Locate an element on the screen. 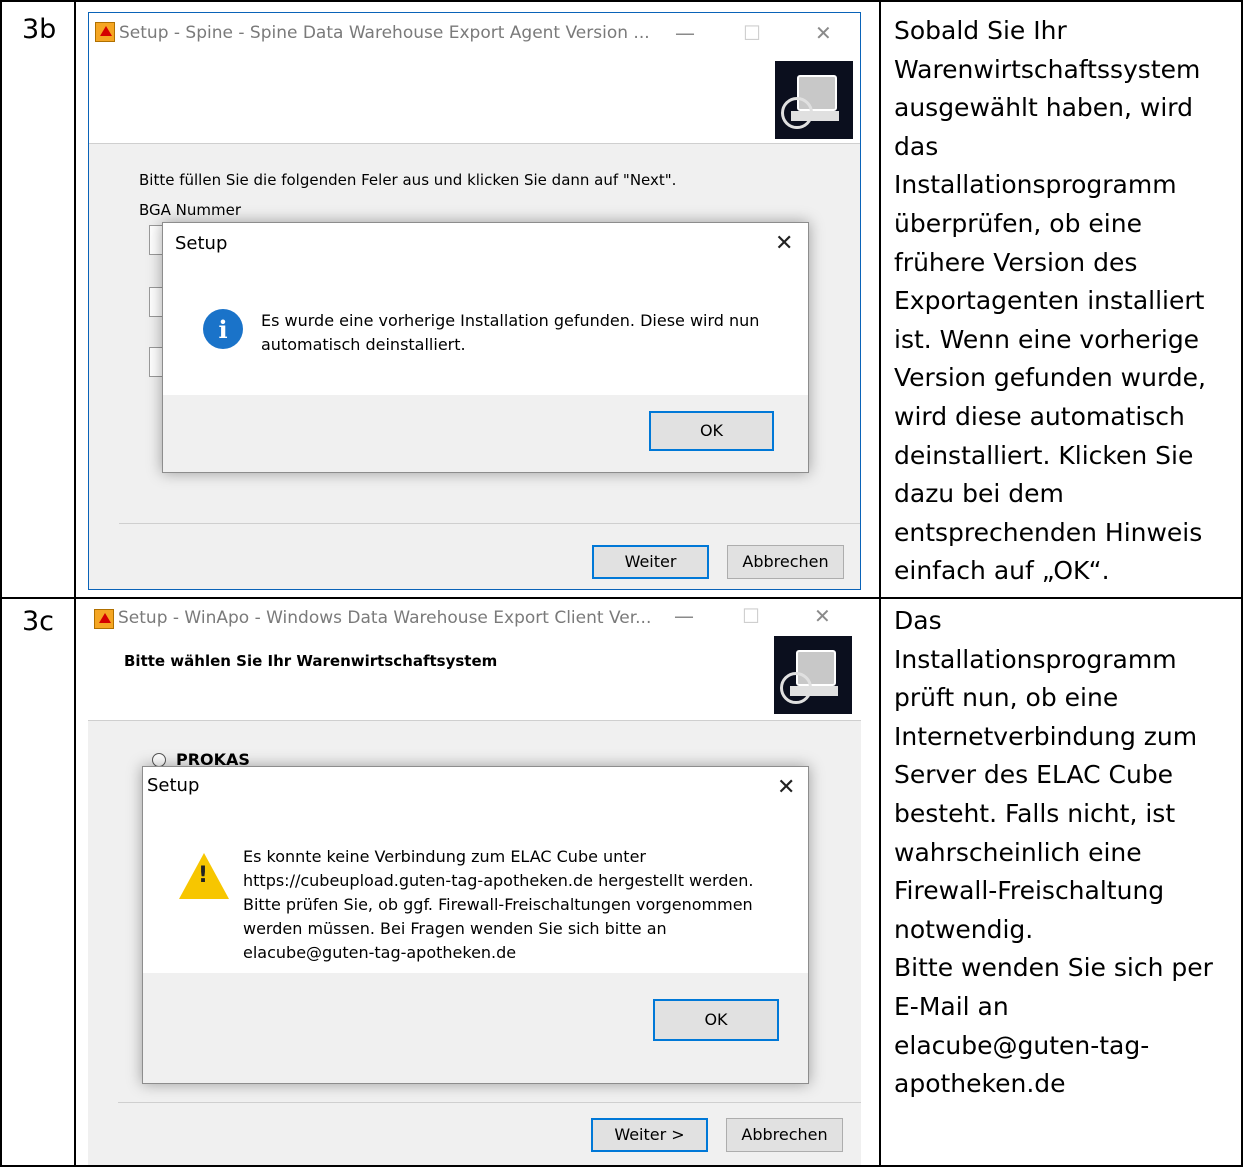  table-border-col2 is located at coordinates (880, 583).